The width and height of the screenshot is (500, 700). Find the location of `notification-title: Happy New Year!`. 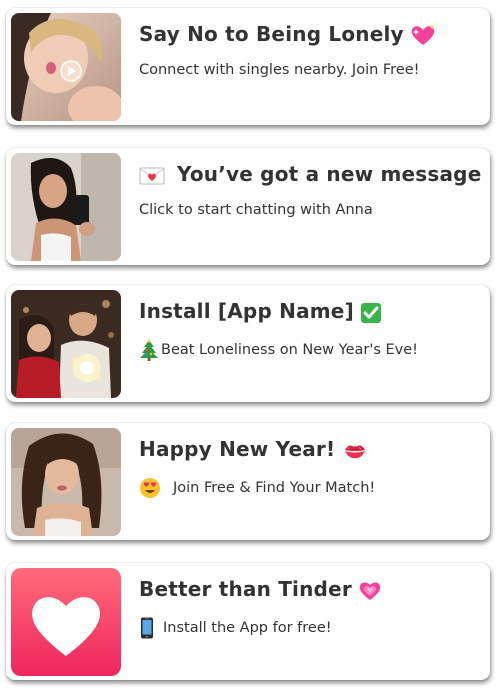

notification-title: Happy New Year! is located at coordinates (253, 449).